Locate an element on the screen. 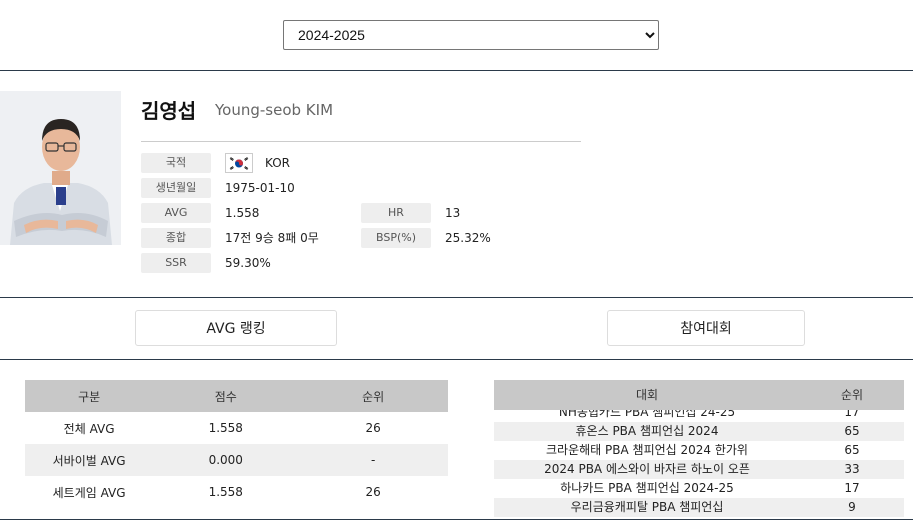  buttons-divider is located at coordinates (456, 359).